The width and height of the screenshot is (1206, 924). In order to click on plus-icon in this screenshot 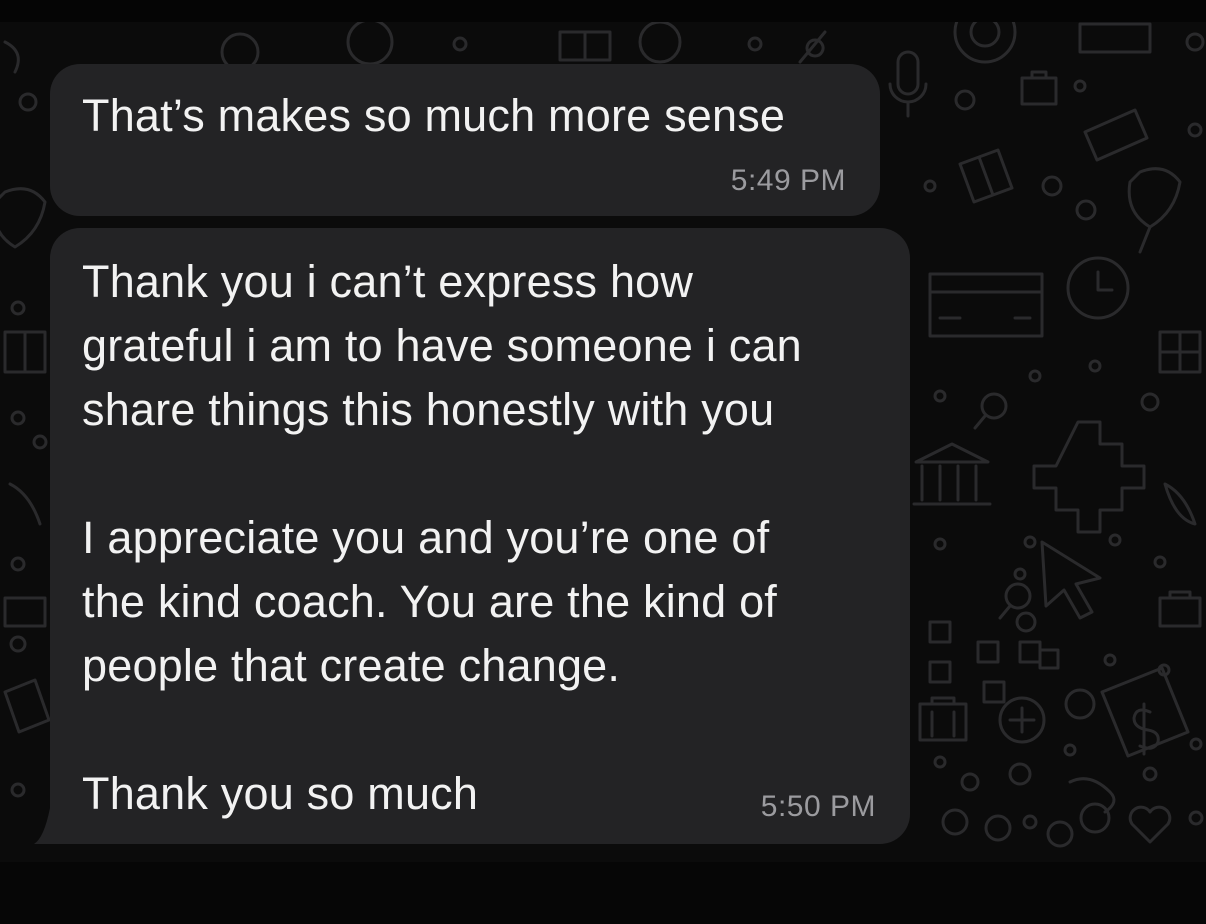, I will do `click(1022, 720)`.